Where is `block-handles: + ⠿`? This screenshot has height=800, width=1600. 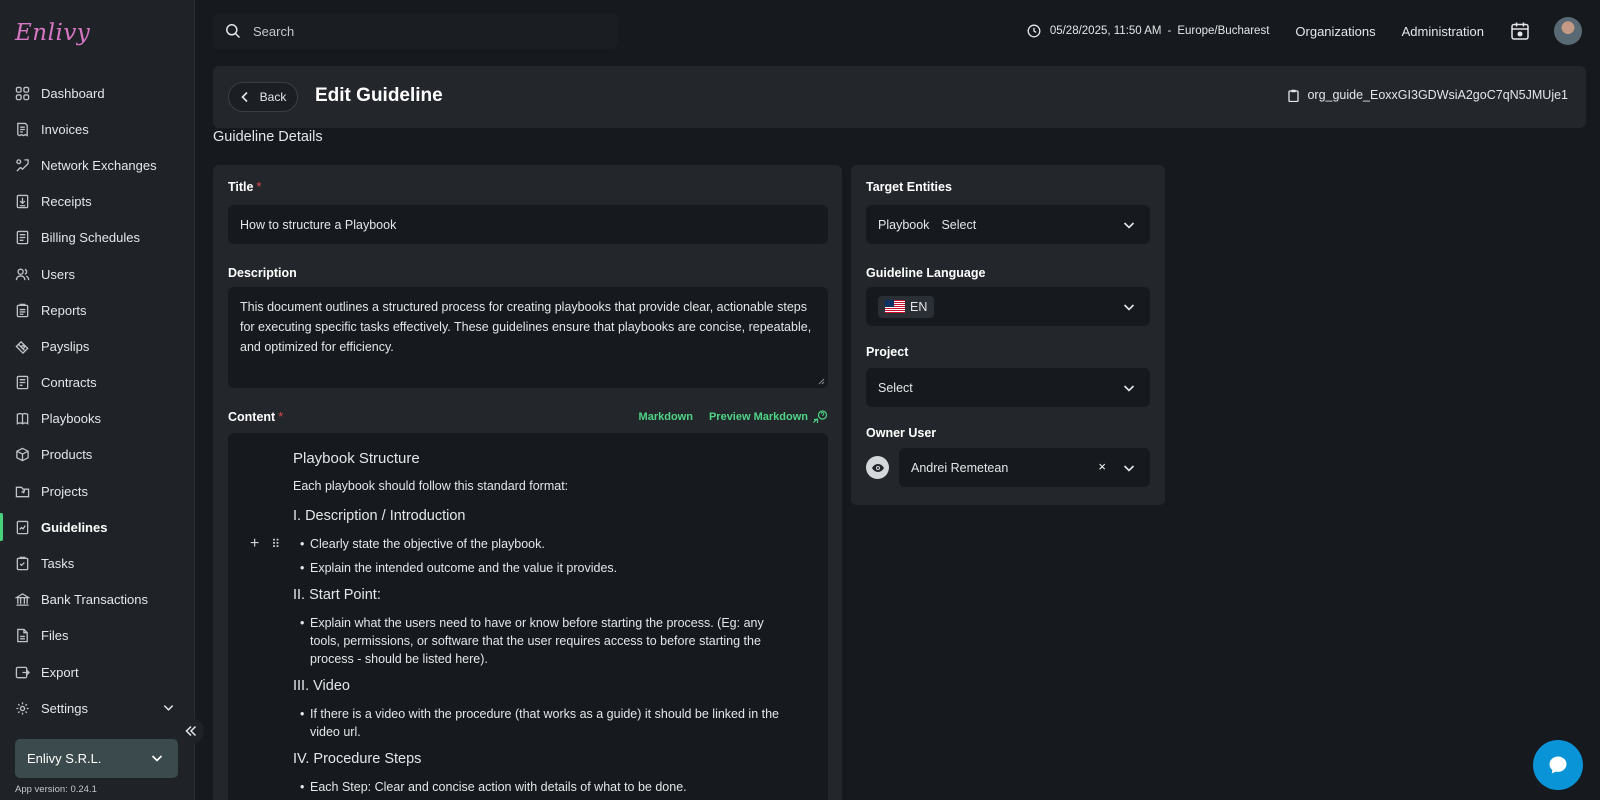 block-handles: + ⠿ is located at coordinates (265, 544).